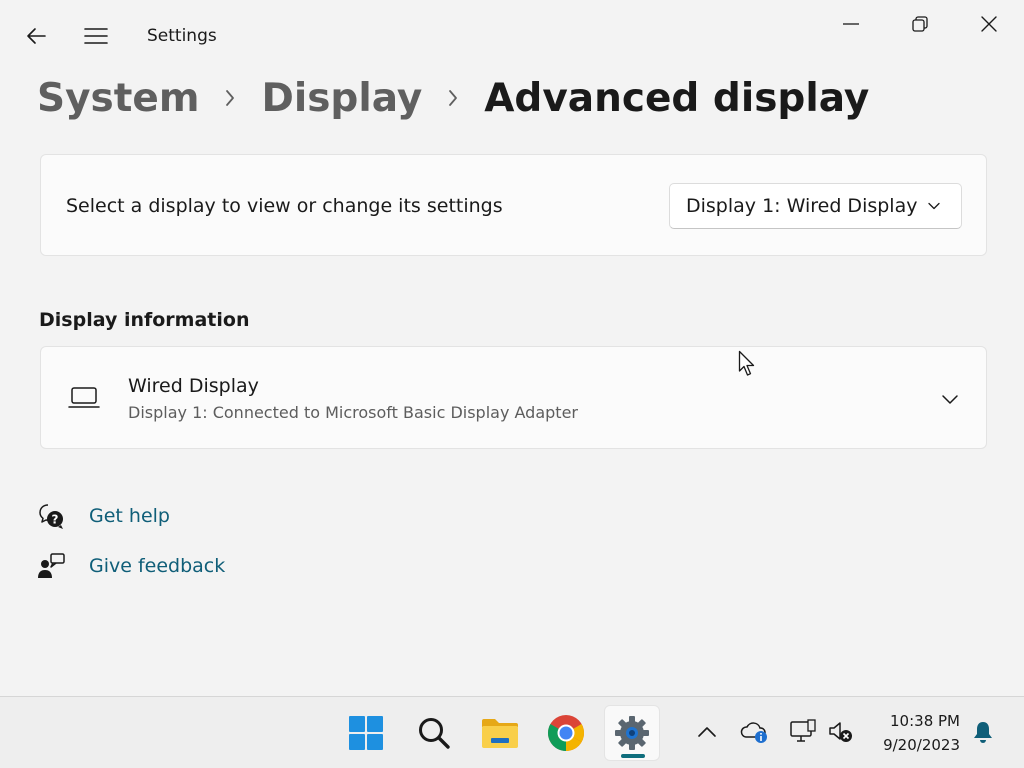 This screenshot has width=1024, height=768. I want to click on laptop-icon, so click(84, 397).